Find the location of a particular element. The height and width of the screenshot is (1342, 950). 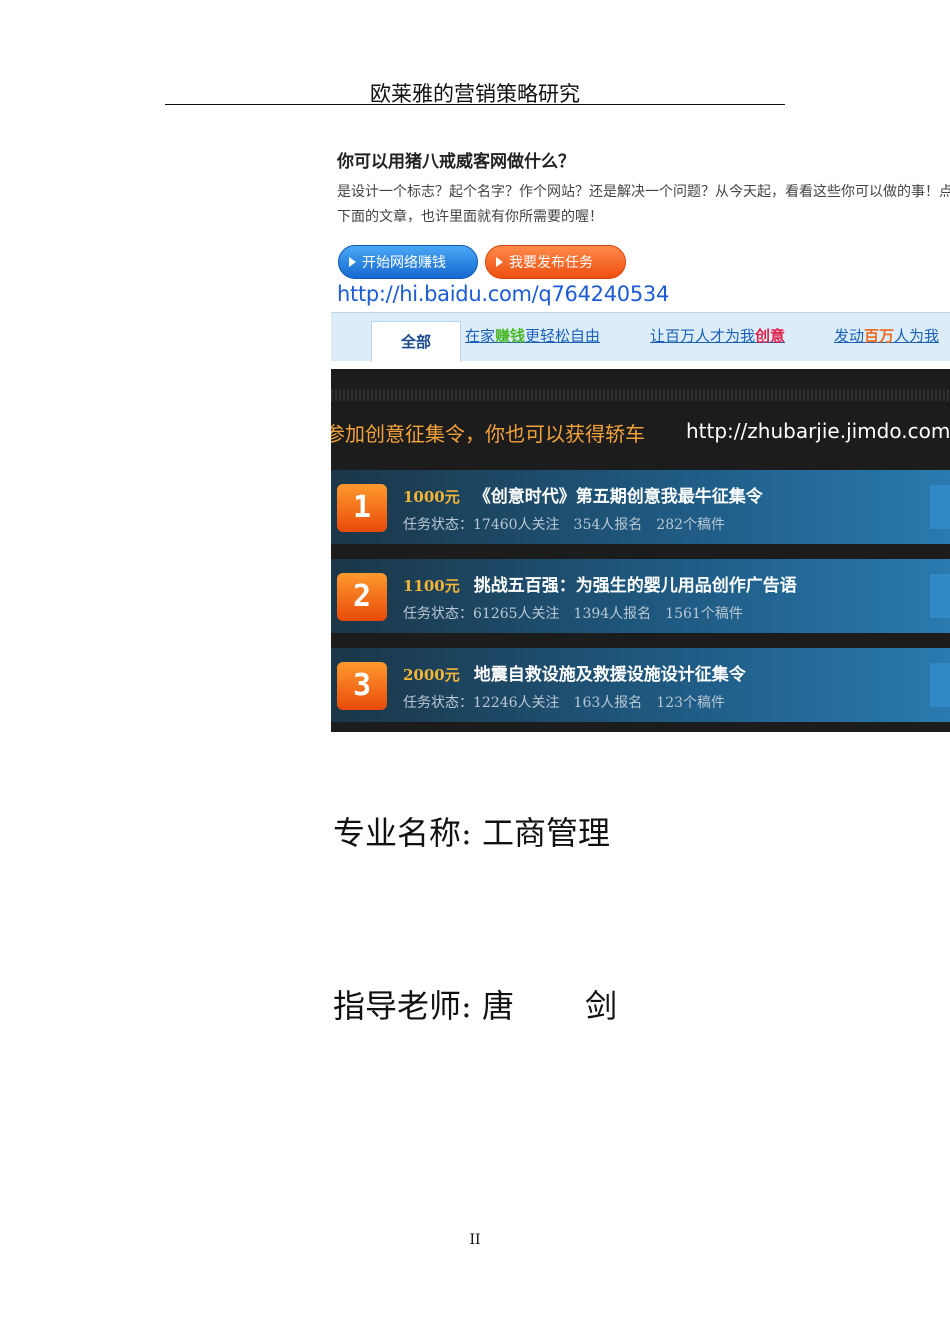

task-status-line: 任务状态：61265人关注 1394人报名 1561个稿件 is located at coordinates (580, 613).